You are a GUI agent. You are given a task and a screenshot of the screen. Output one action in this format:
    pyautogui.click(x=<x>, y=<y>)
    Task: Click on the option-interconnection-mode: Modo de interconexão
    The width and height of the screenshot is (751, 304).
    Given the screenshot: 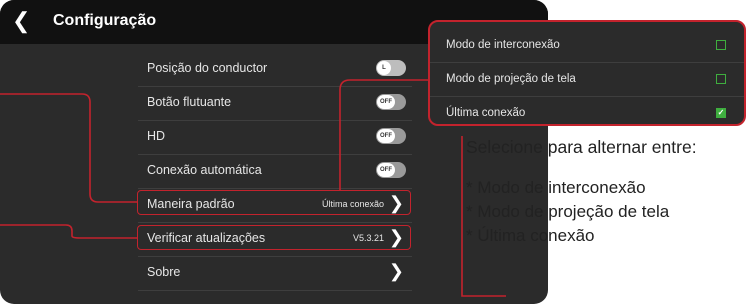 What is the action you would take?
    pyautogui.click(x=587, y=45)
    